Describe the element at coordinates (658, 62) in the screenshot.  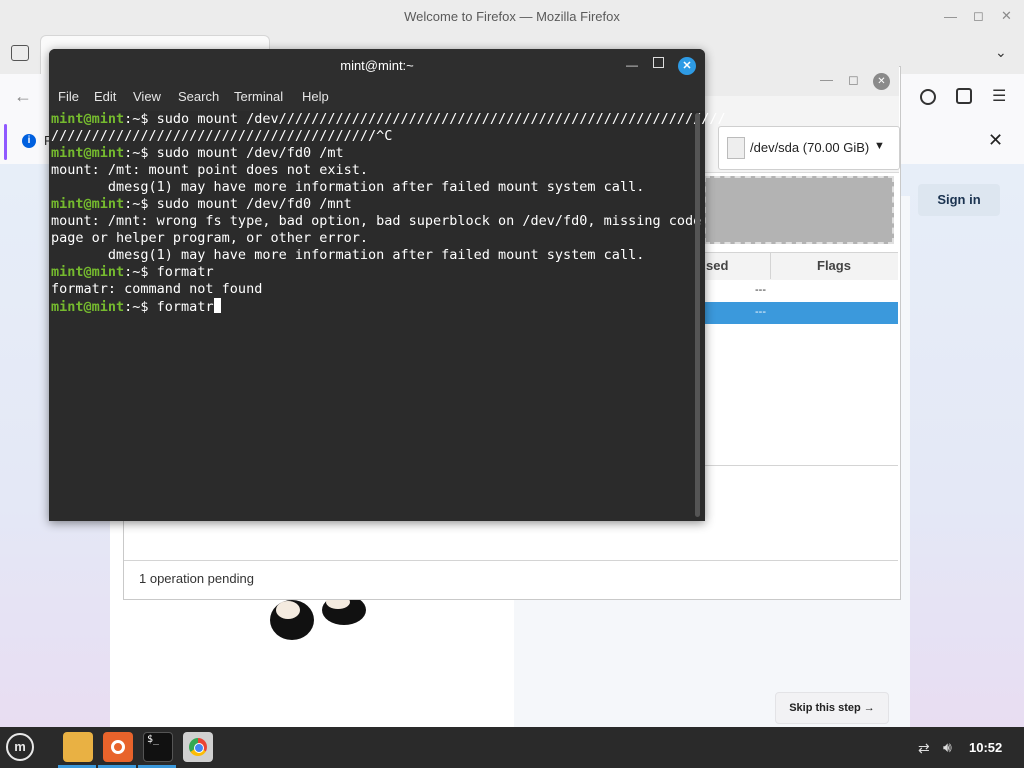
I see `terminal-maximize-icon` at that location.